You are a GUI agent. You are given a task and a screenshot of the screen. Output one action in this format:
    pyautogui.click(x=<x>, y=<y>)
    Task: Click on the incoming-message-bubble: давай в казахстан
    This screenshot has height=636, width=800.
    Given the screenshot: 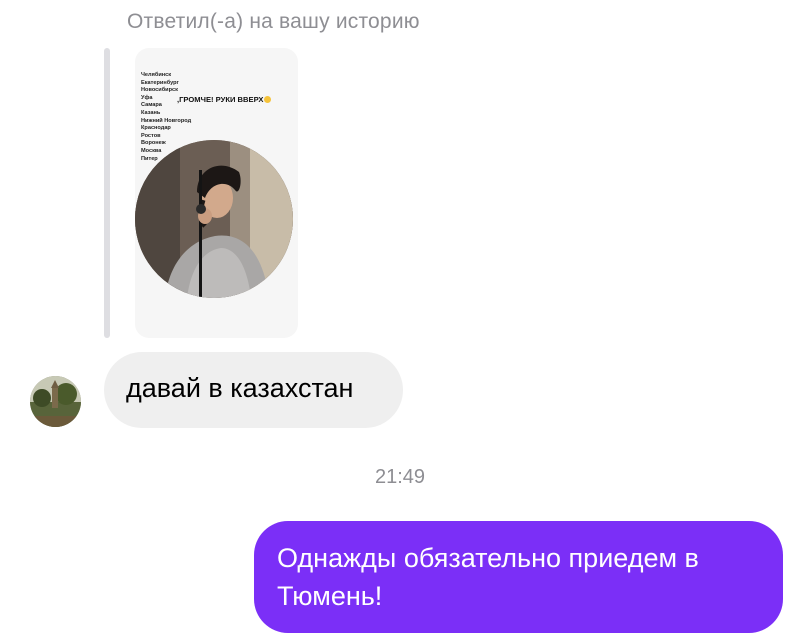 What is the action you would take?
    pyautogui.click(x=253, y=390)
    